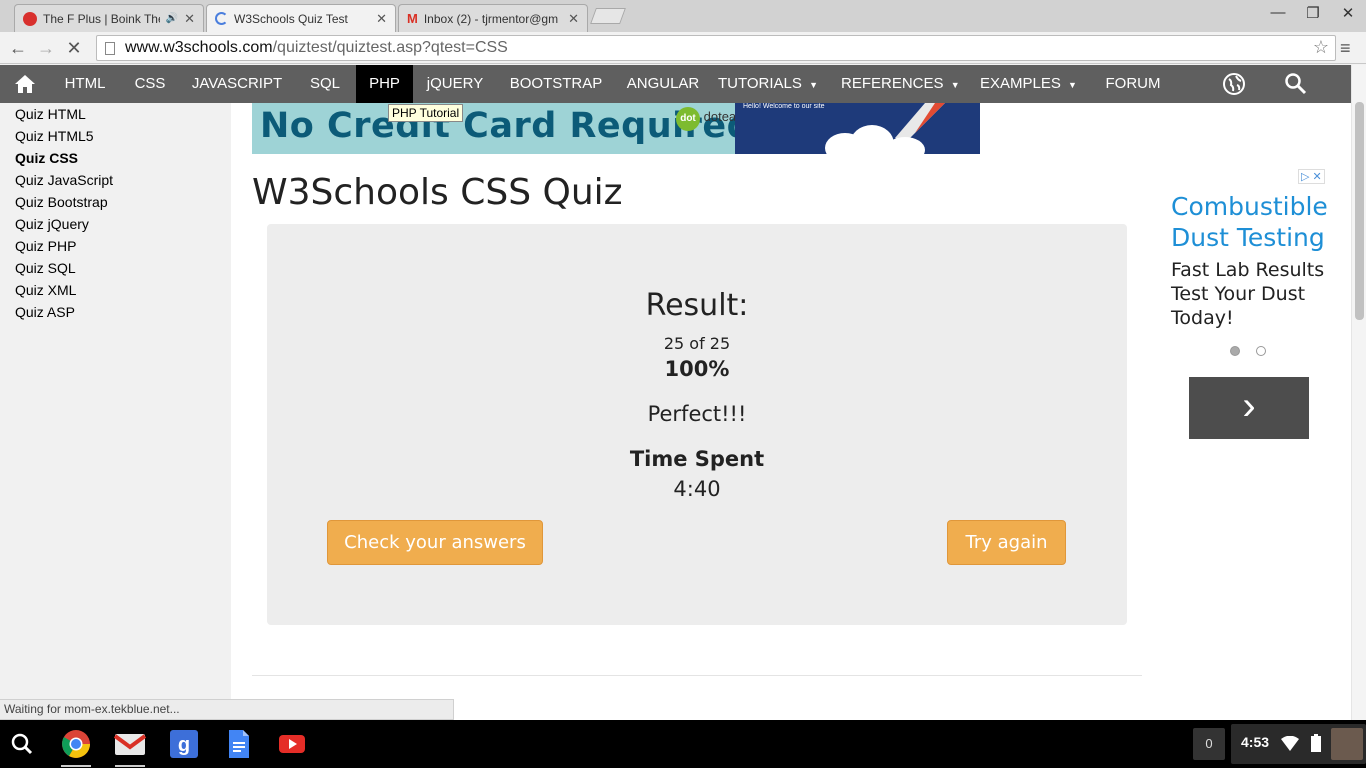  What do you see at coordinates (110, 48) in the screenshot?
I see `page-icon` at bounding box center [110, 48].